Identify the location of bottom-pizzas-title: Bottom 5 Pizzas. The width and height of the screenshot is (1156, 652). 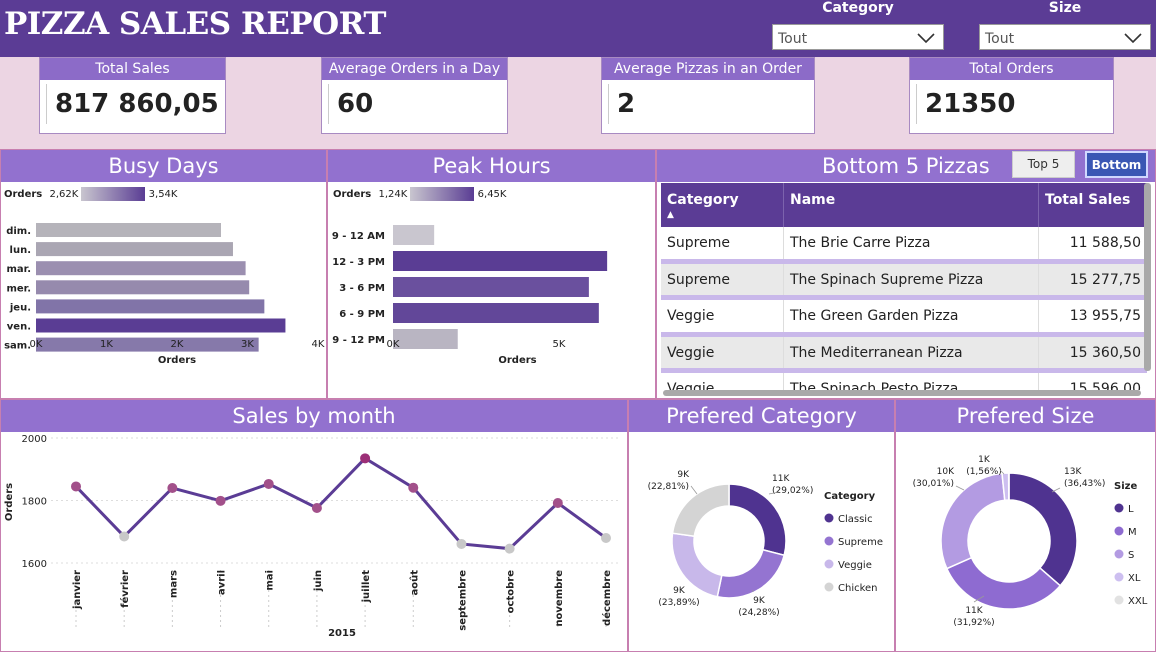
(906, 166).